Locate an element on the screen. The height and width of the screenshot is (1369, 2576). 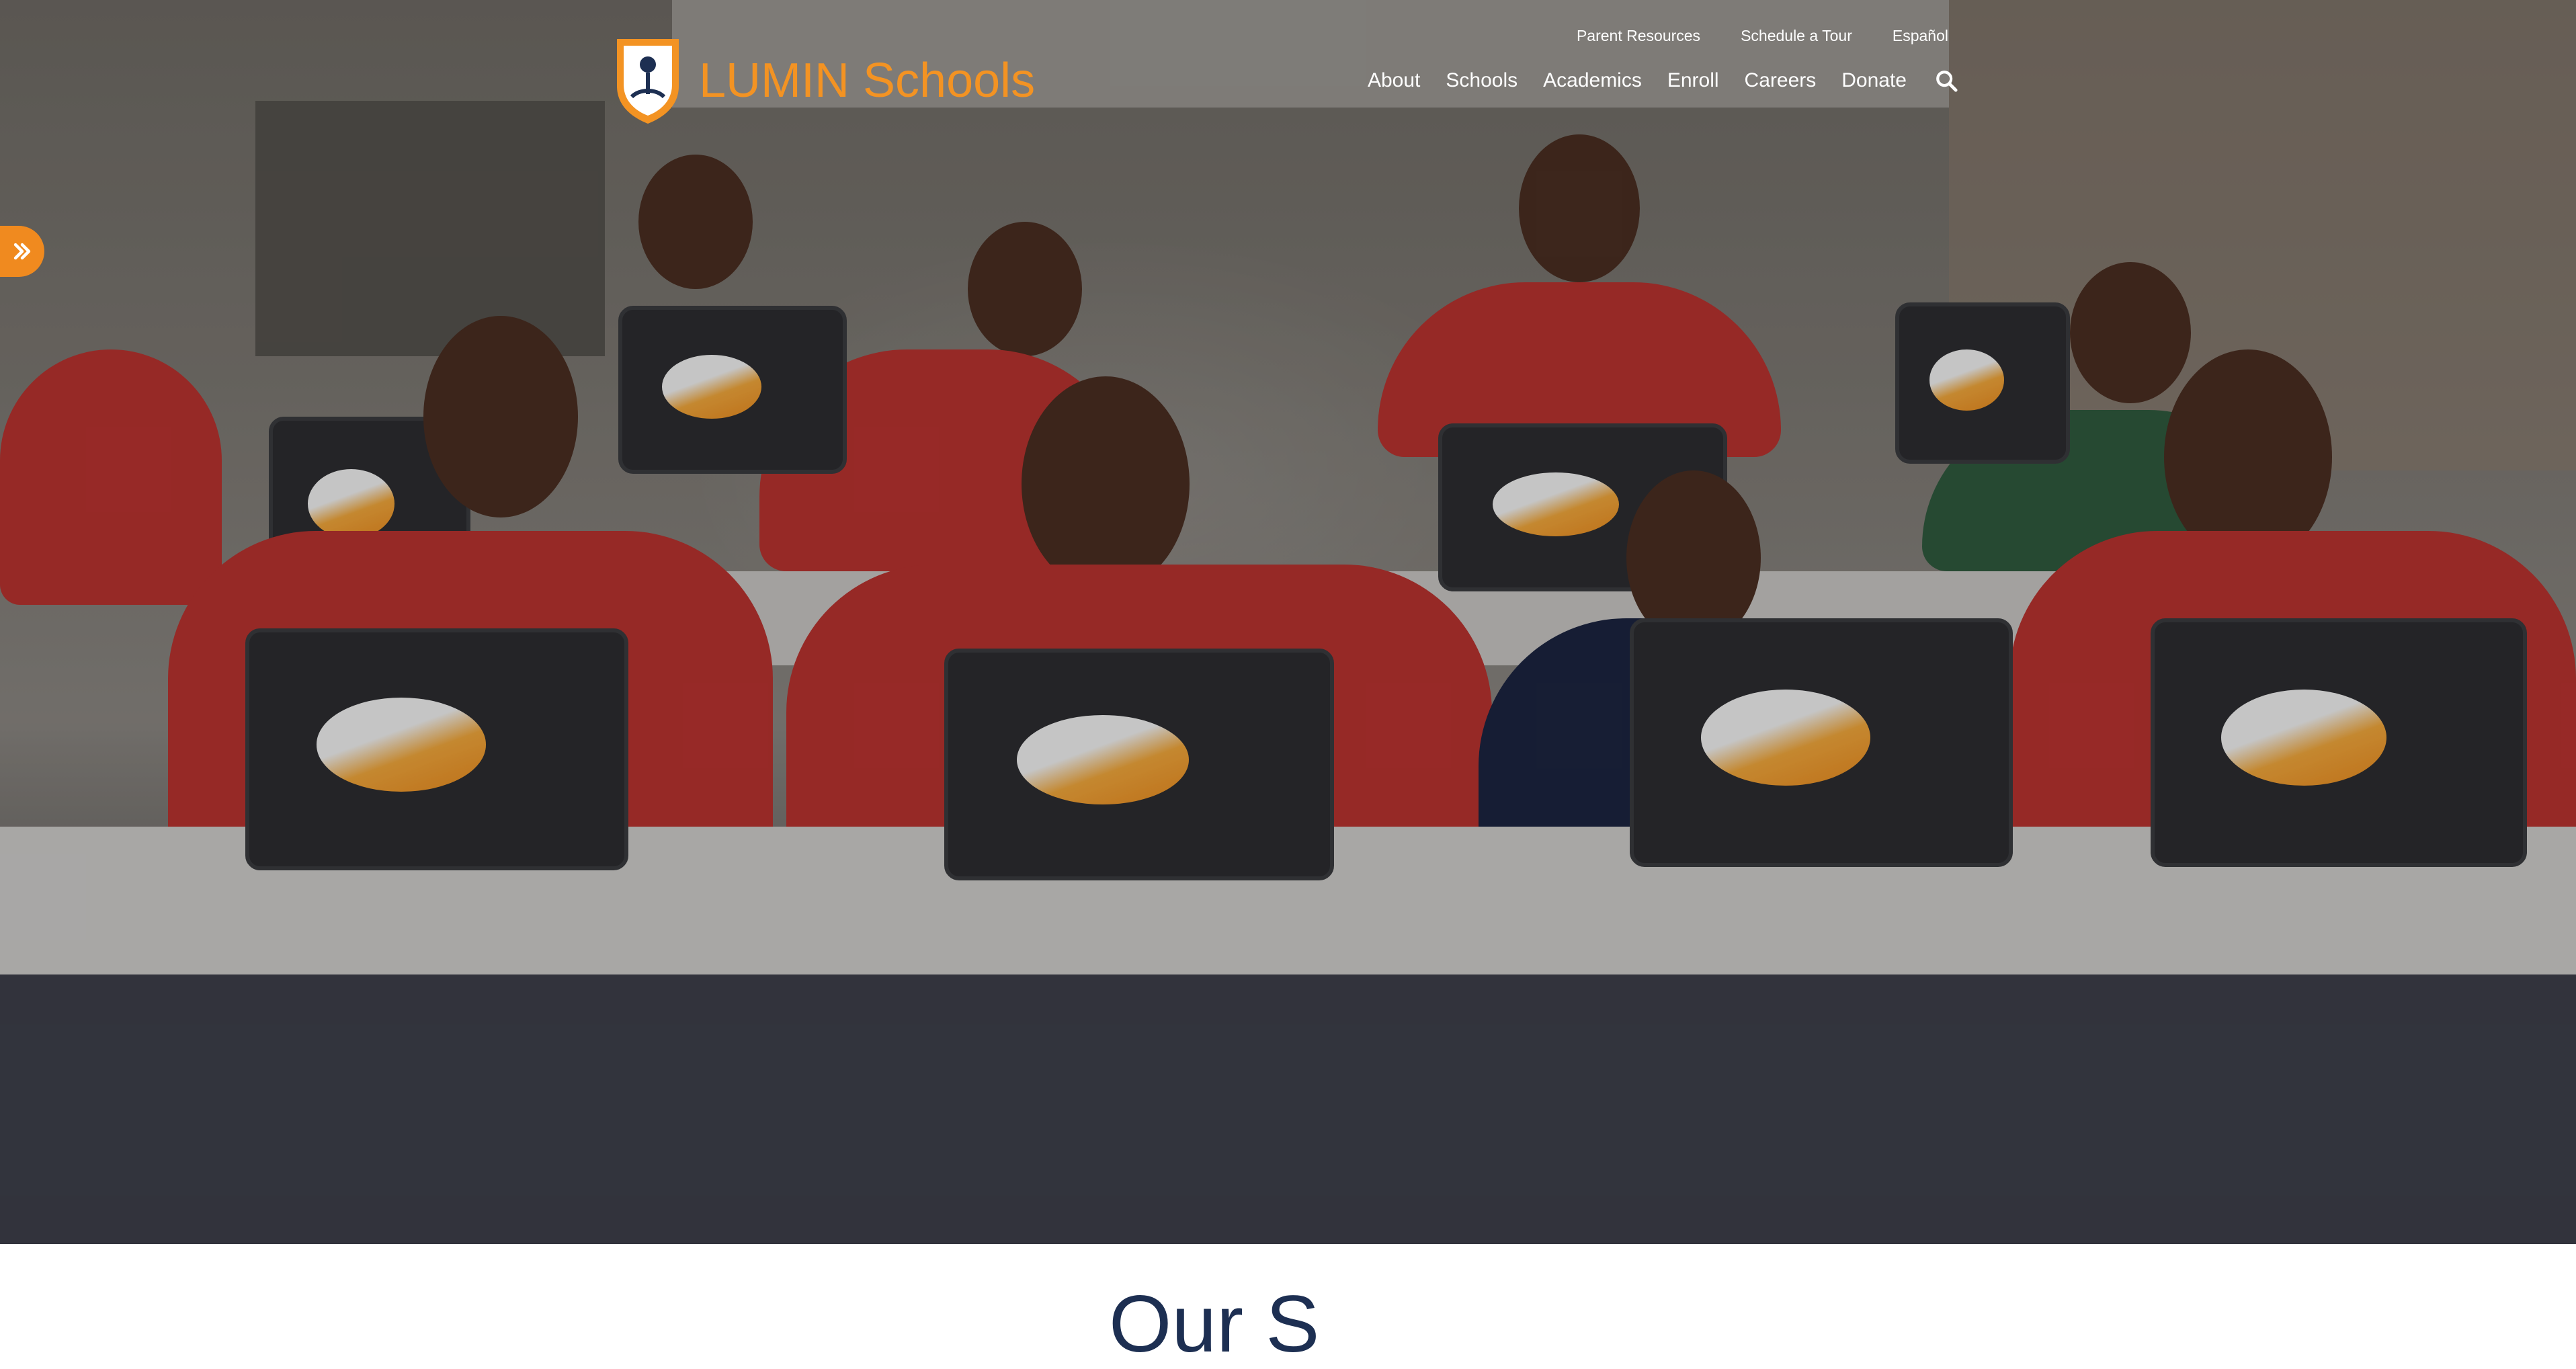
section-title: Our S is located at coordinates (1214, 1324).